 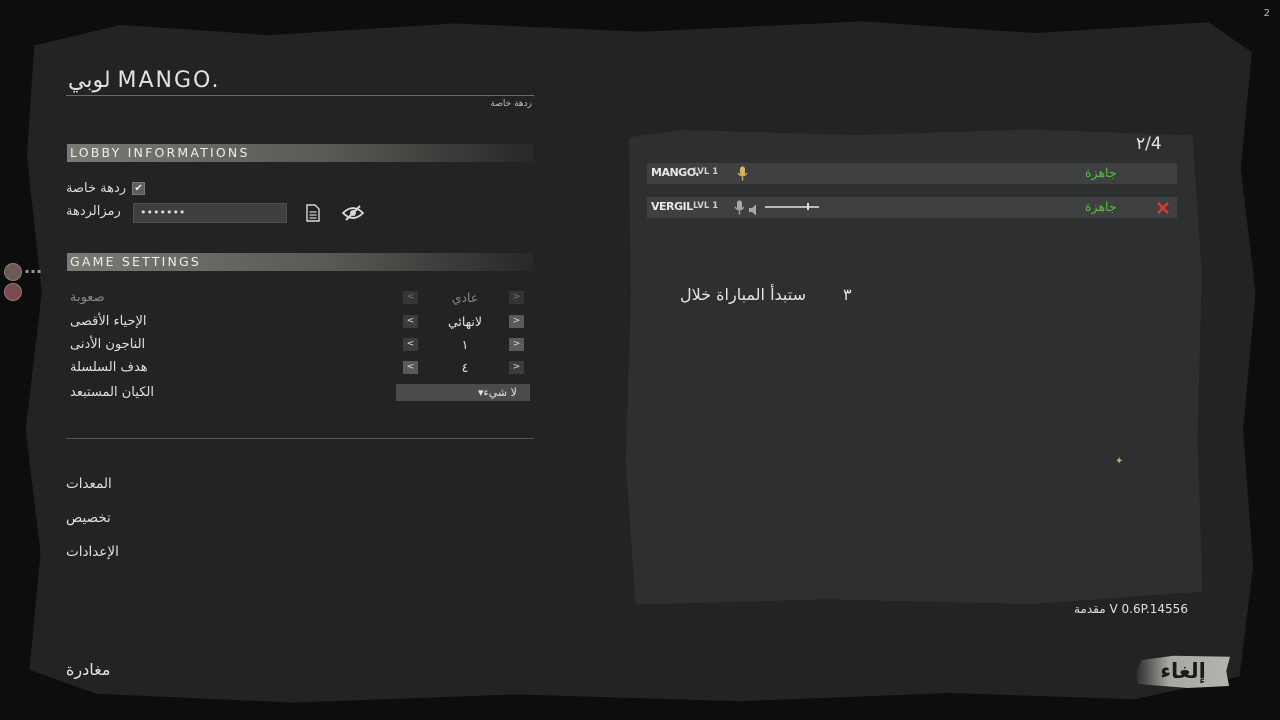 I want to click on volume-slider, so click(x=792, y=206).